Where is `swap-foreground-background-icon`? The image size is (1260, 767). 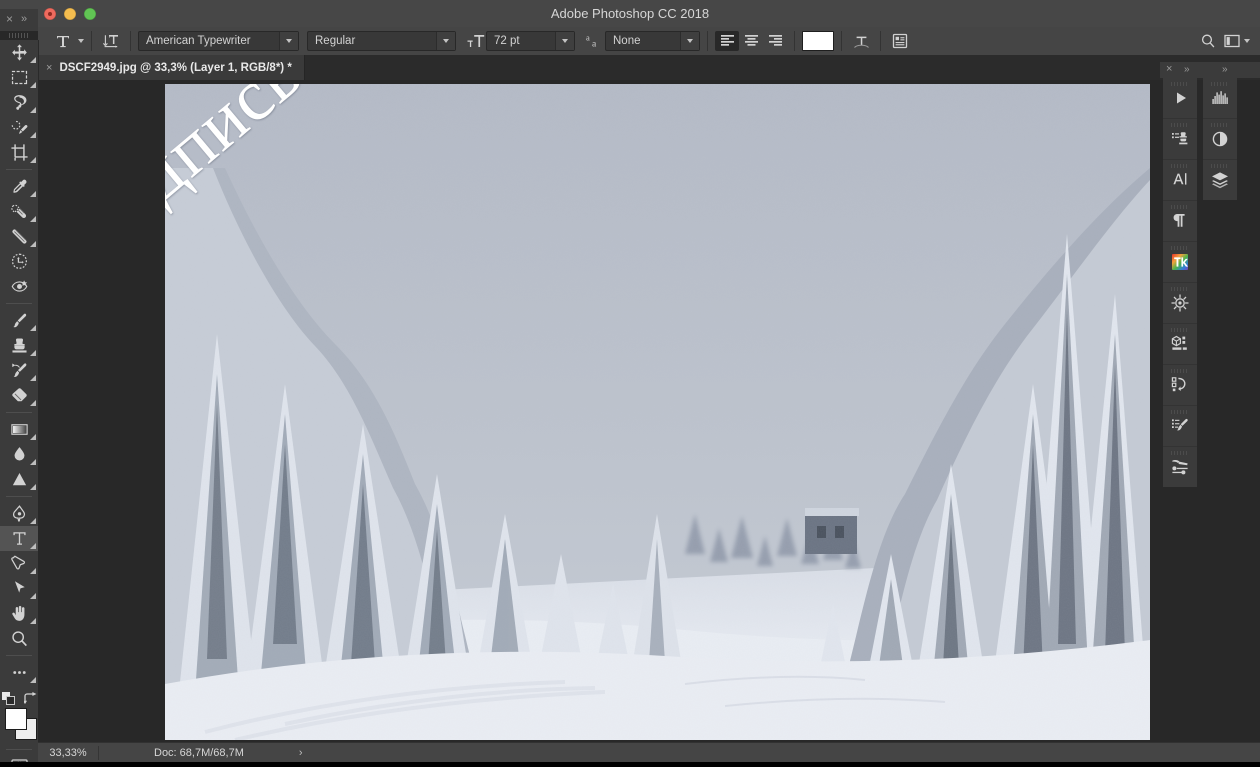
swap-foreground-background-icon is located at coordinates (30, 698).